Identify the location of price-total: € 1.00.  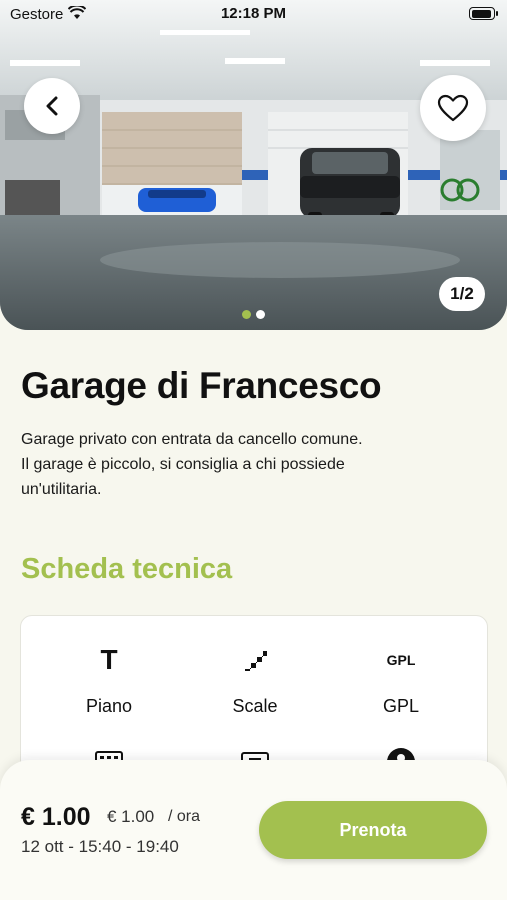
(56, 817).